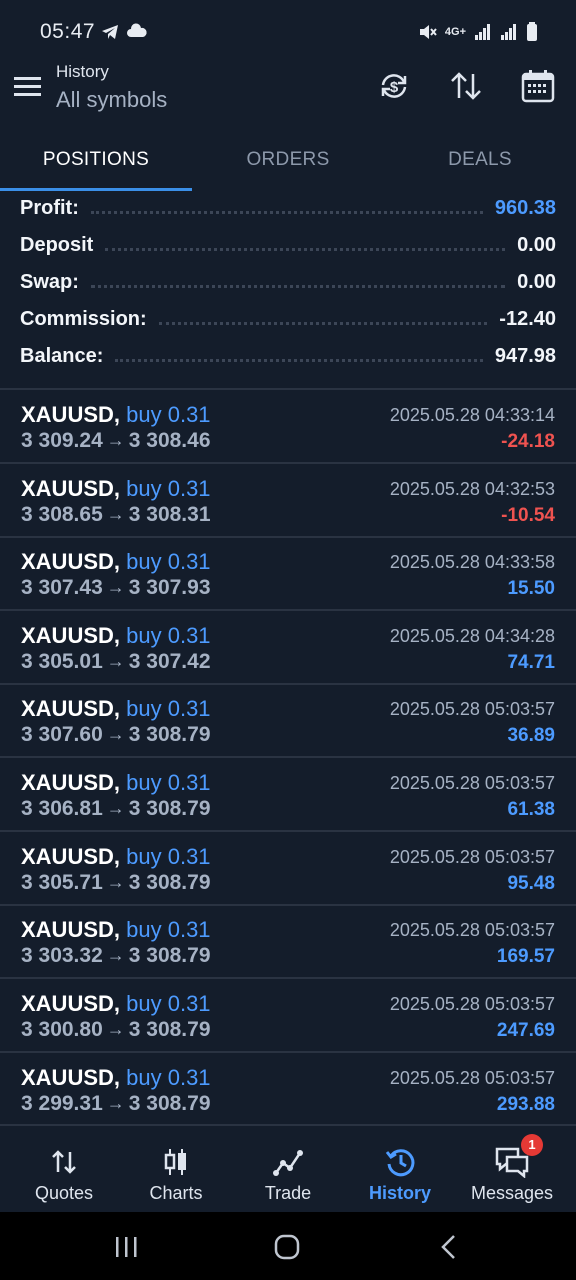 Image resolution: width=576 pixels, height=1280 pixels. I want to click on position-profit: 95.48, so click(531, 883).